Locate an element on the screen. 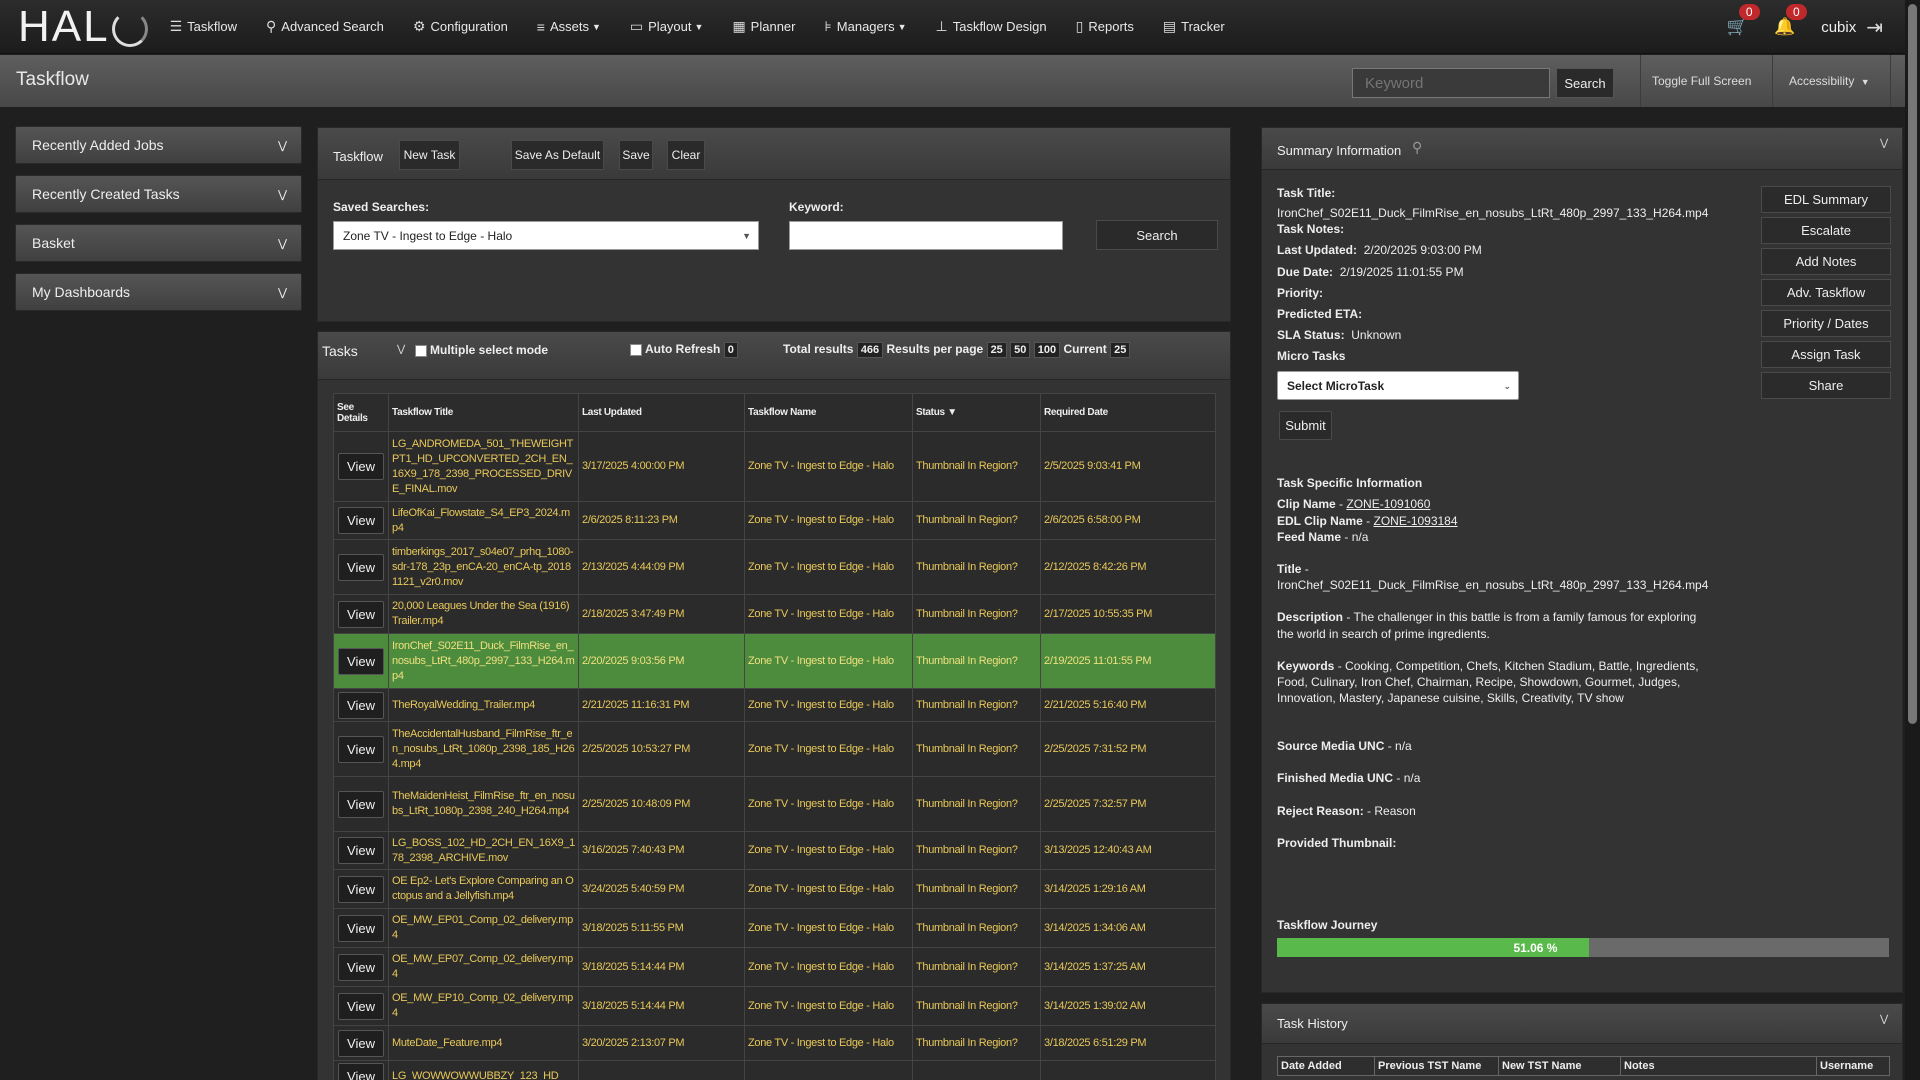 The height and width of the screenshot is (1080, 1920). nav-planner: ▦ Planner is located at coordinates (763, 26).